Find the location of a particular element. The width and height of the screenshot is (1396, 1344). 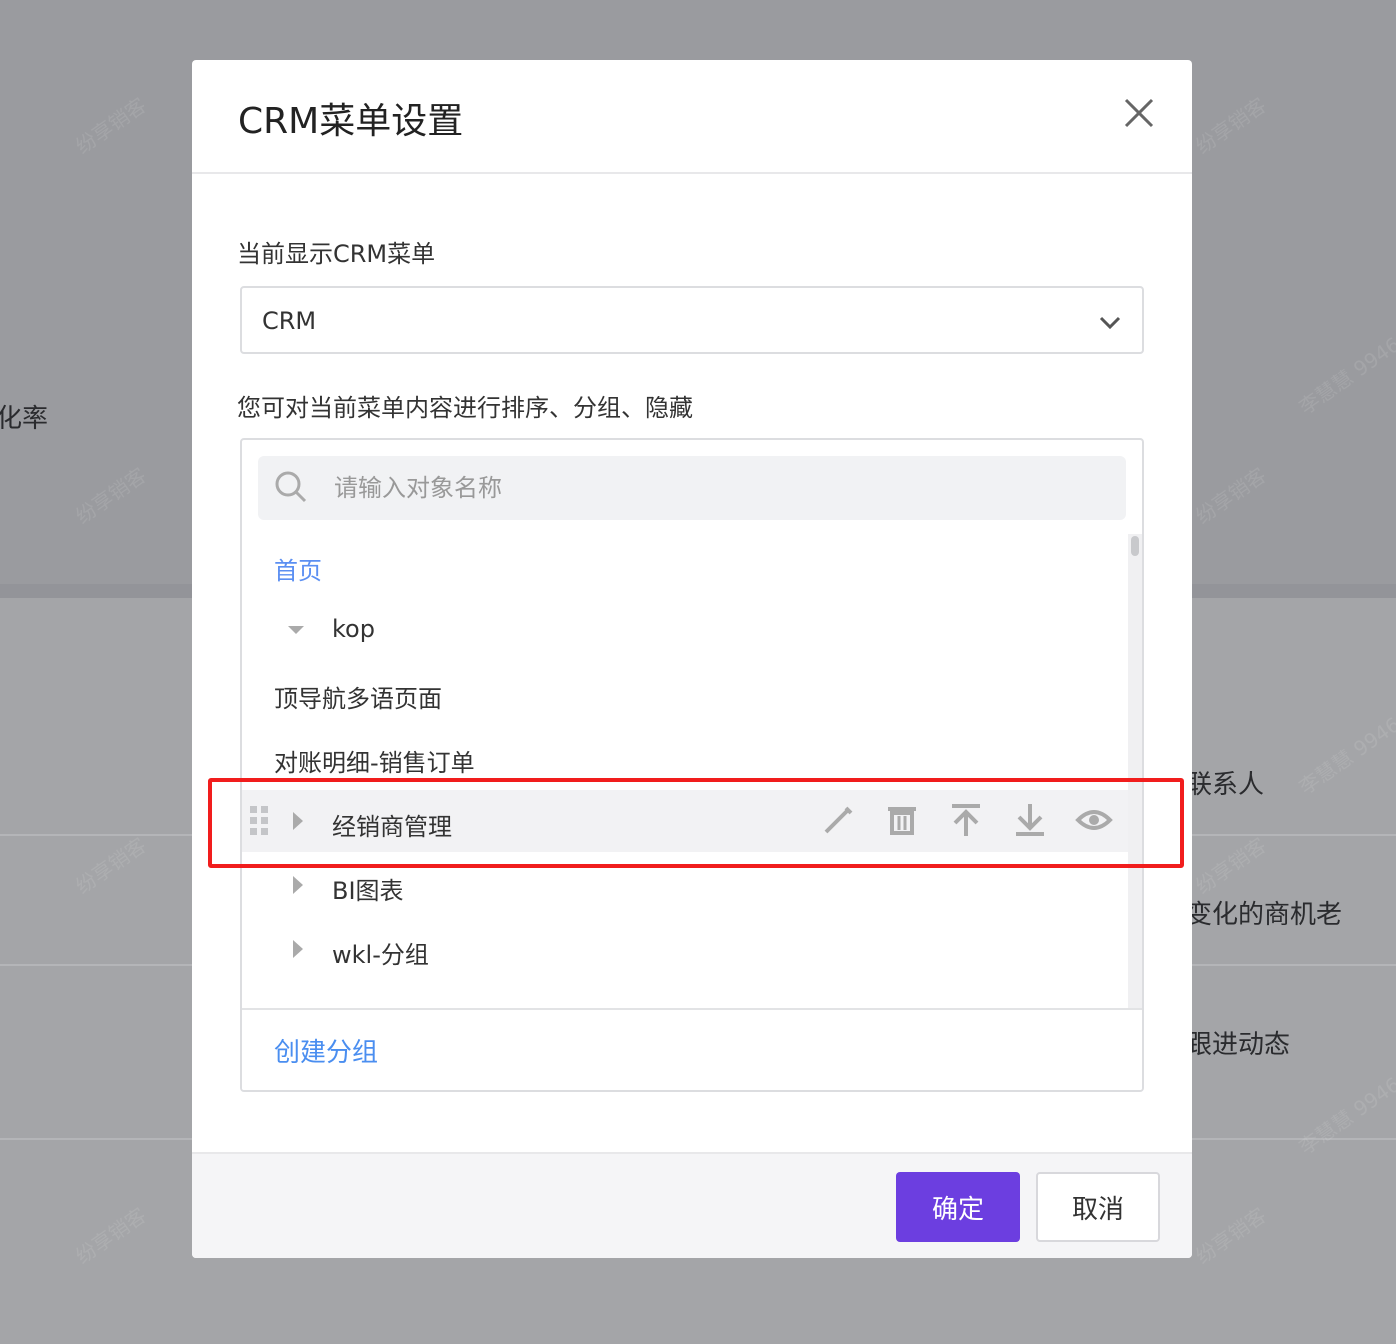

menu-hint: 您可对当前菜单内容进行排序、分组、隐藏 is located at coordinates (465, 408).